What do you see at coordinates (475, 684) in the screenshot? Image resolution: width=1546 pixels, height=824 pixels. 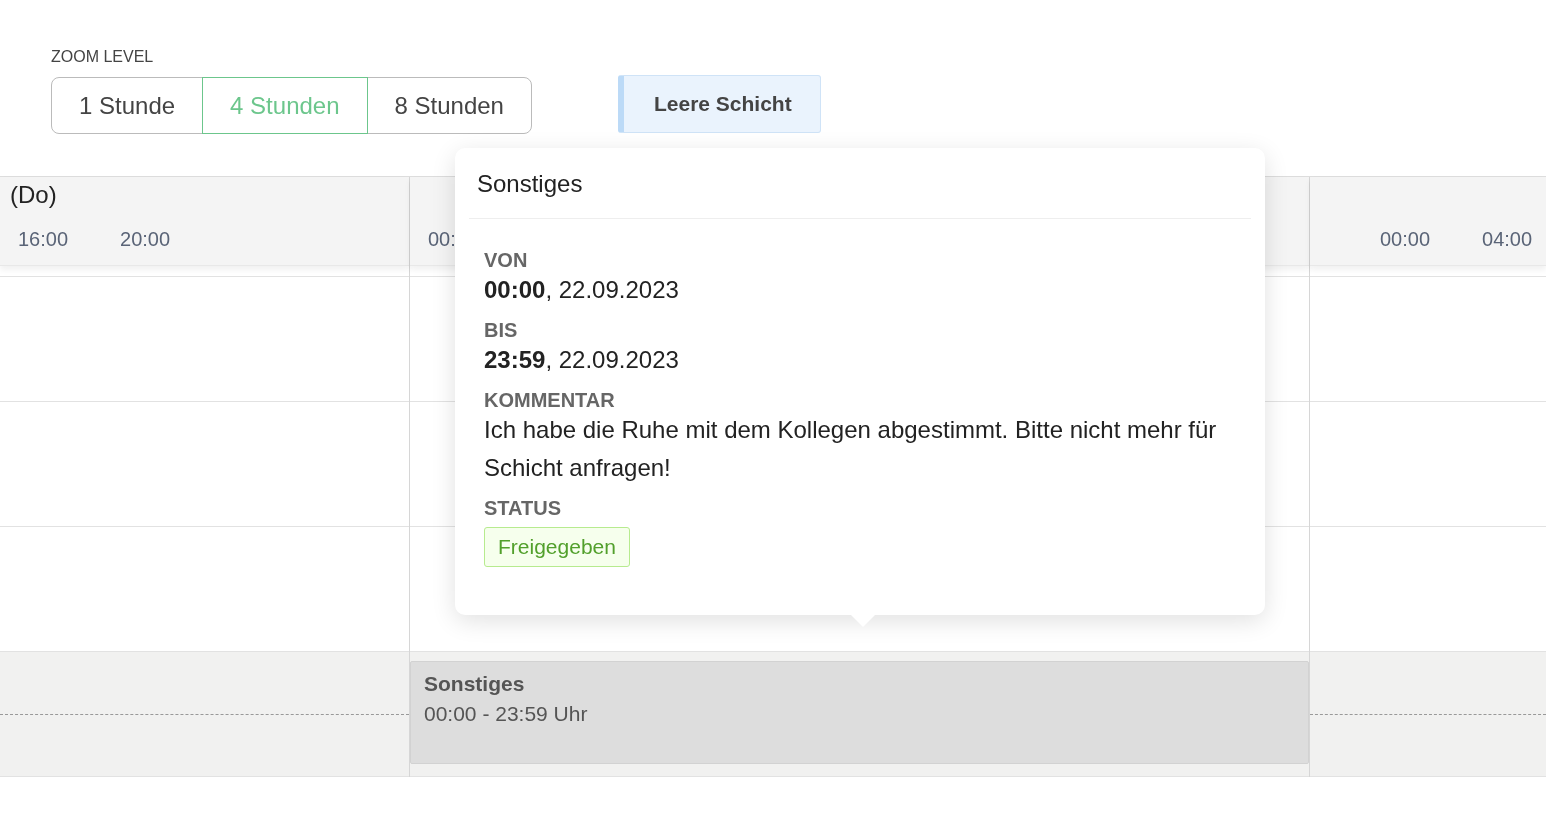 I see `shift-title: Sonstiges` at bounding box center [475, 684].